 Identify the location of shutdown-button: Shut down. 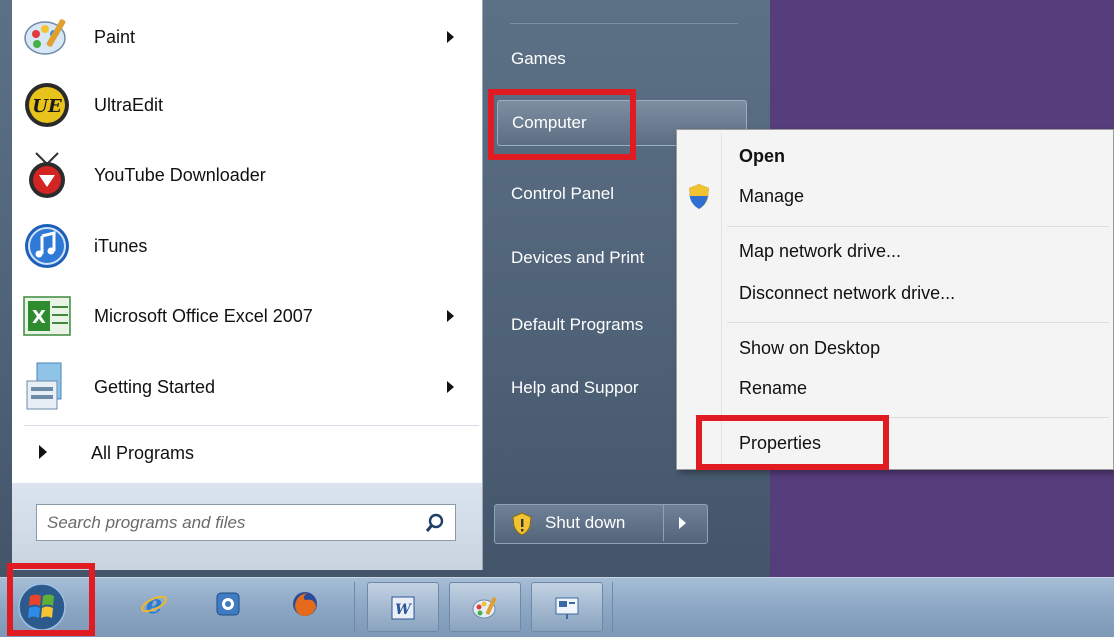
(579, 523).